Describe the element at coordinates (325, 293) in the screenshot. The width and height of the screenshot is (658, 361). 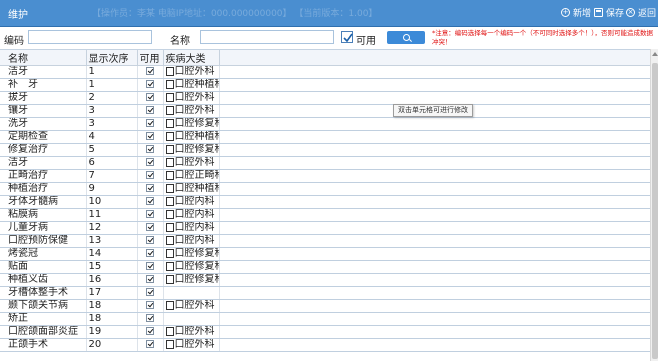
I see `table-row: 牙槽体整手术 17` at that location.